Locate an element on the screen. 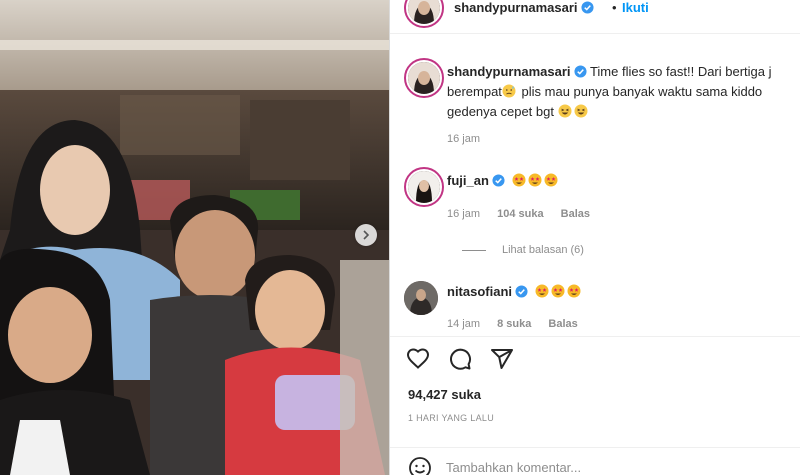  comment-2-time: 14 jam is located at coordinates (463, 324).